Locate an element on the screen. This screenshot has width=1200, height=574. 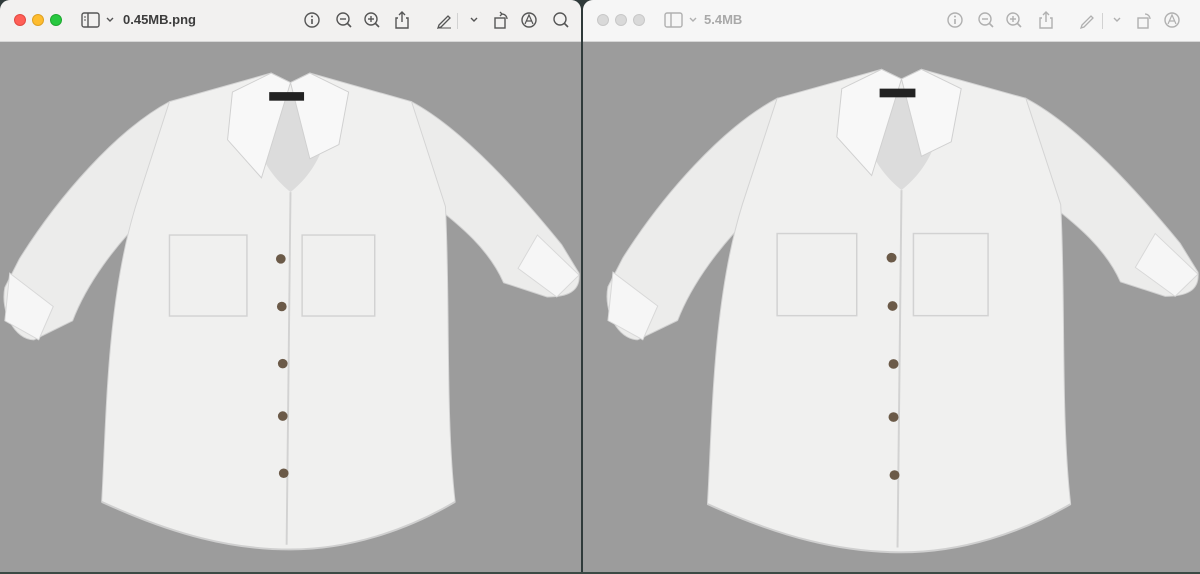
search-icon is located at coordinates (561, 20).